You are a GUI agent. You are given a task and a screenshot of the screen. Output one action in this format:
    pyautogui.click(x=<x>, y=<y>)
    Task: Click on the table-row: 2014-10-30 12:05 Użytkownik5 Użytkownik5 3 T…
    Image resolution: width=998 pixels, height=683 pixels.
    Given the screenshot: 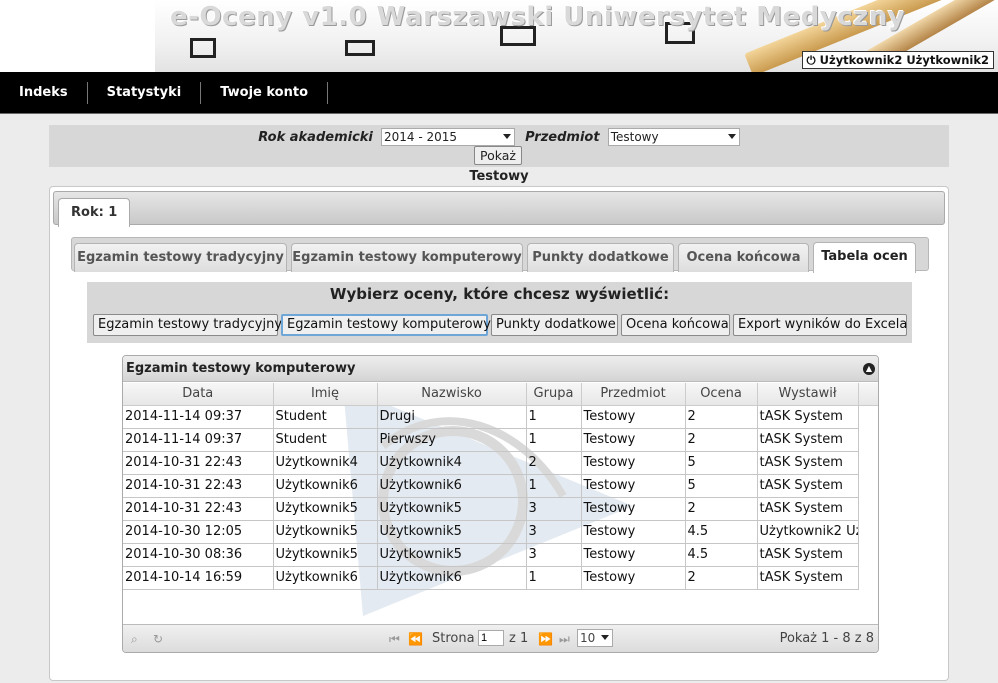 What is the action you would take?
    pyautogui.click(x=500, y=532)
    